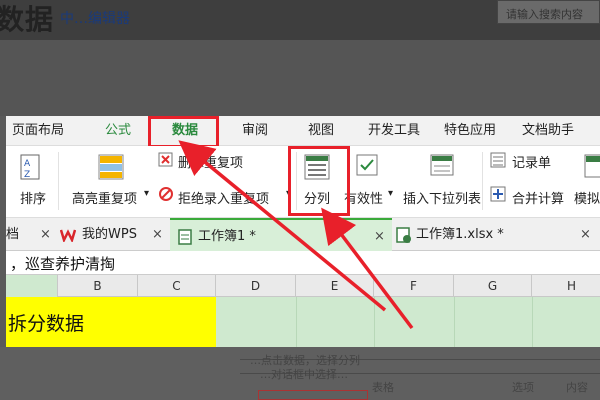 Image resolution: width=600 pixels, height=400 pixels. Describe the element at coordinates (282, 226) in the screenshot. I see `arrow-to-data-tab` at that location.